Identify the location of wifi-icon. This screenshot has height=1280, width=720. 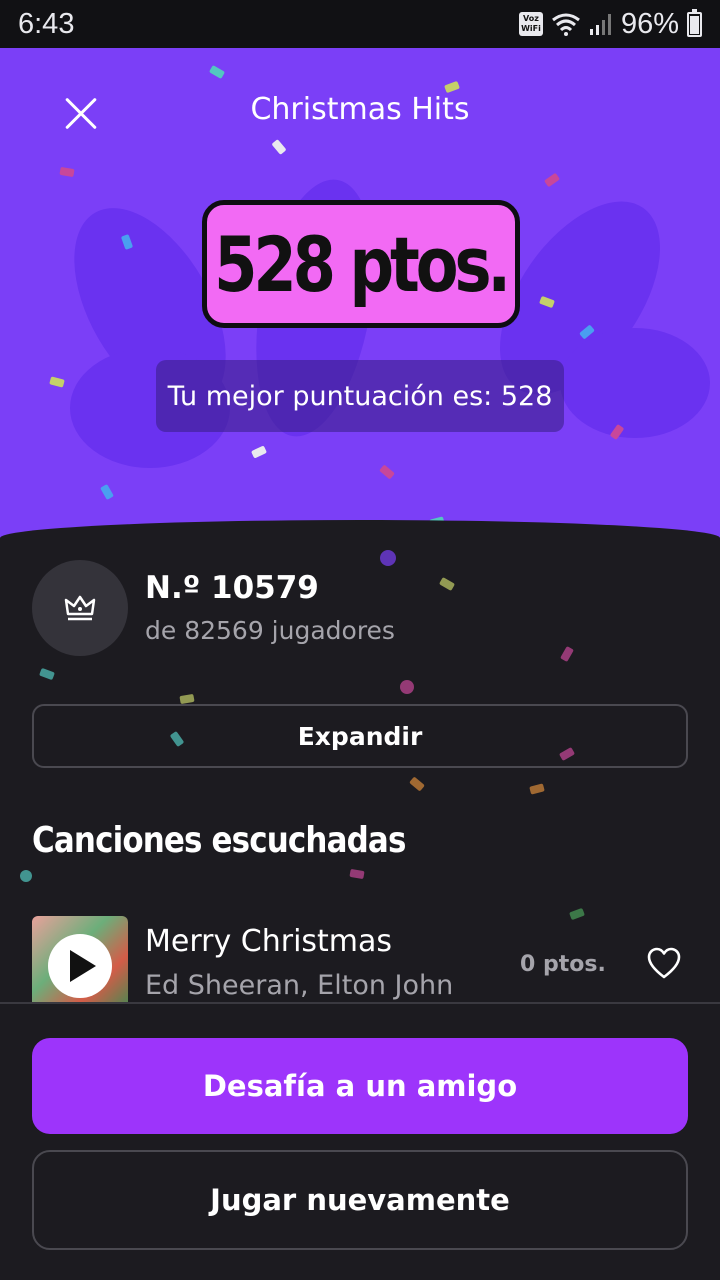
(566, 24).